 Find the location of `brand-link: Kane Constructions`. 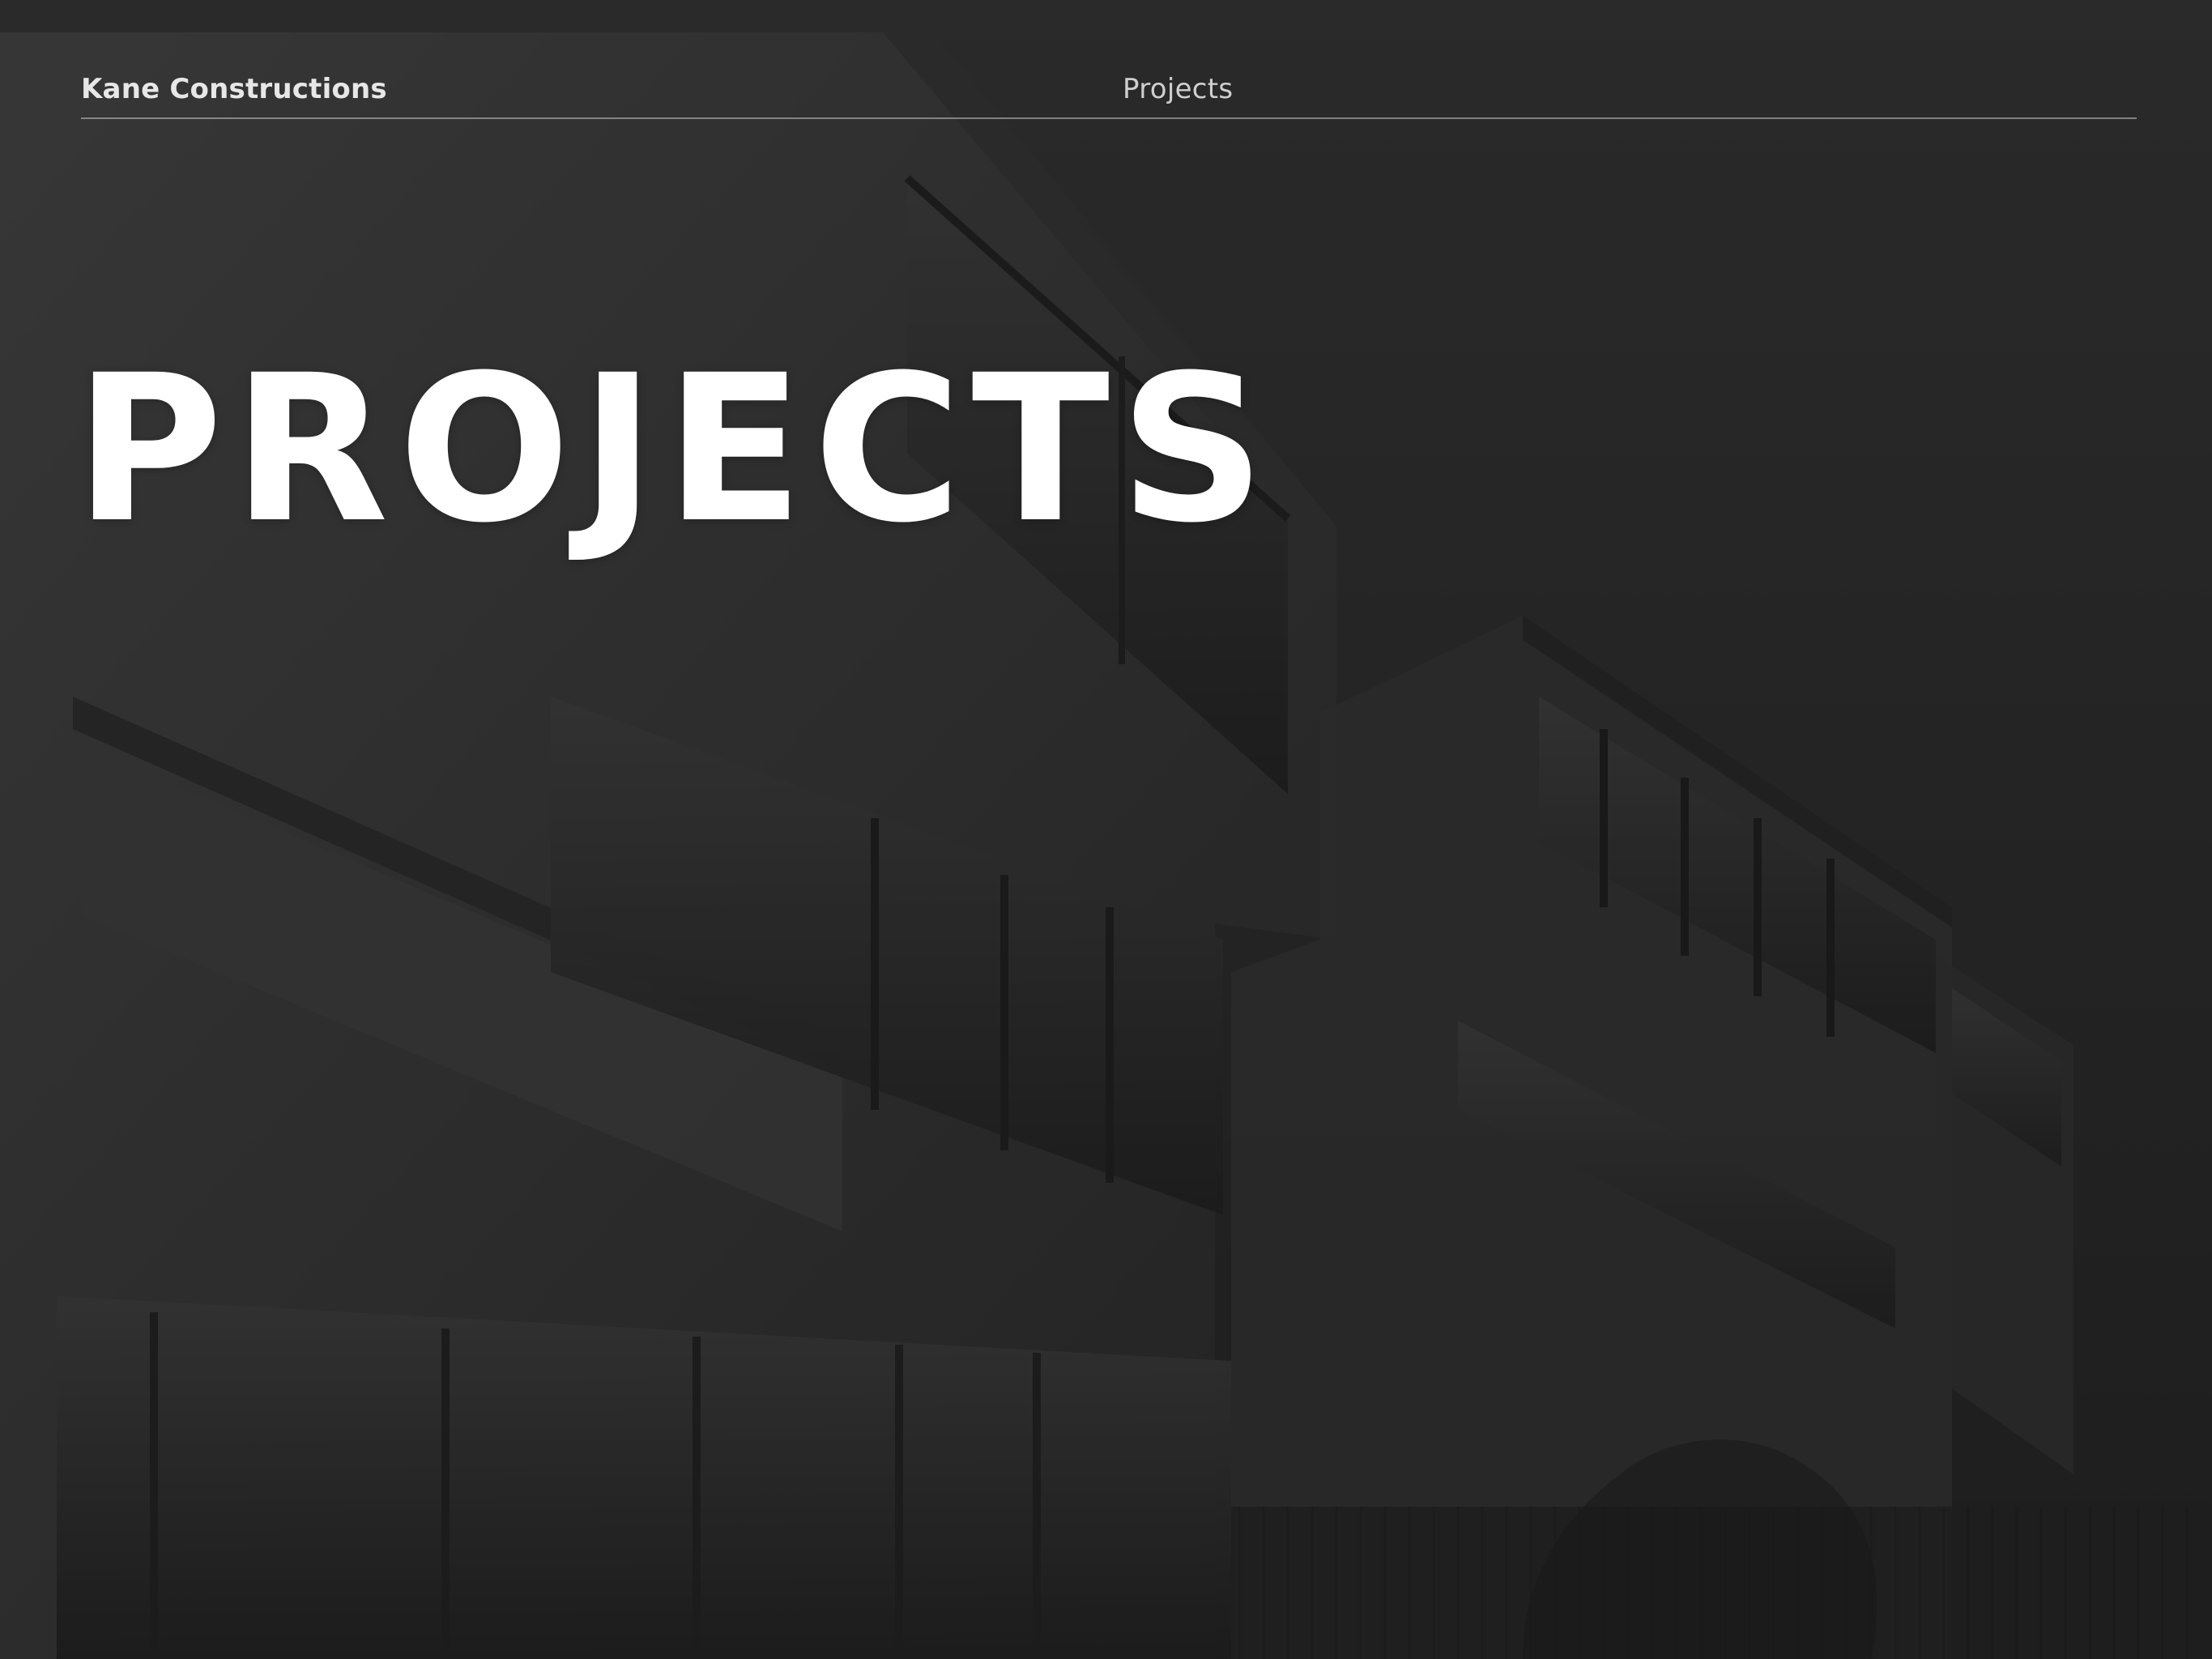

brand-link: Kane Constructions is located at coordinates (234, 89).